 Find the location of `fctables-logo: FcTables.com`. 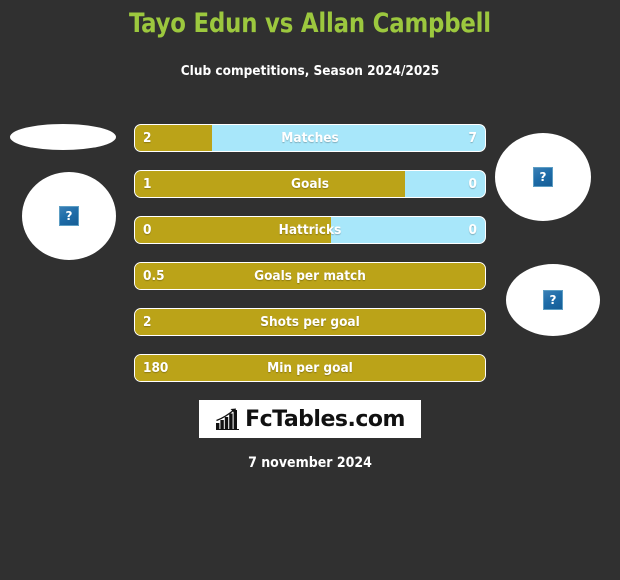

fctables-logo: FcTables.com is located at coordinates (310, 419).